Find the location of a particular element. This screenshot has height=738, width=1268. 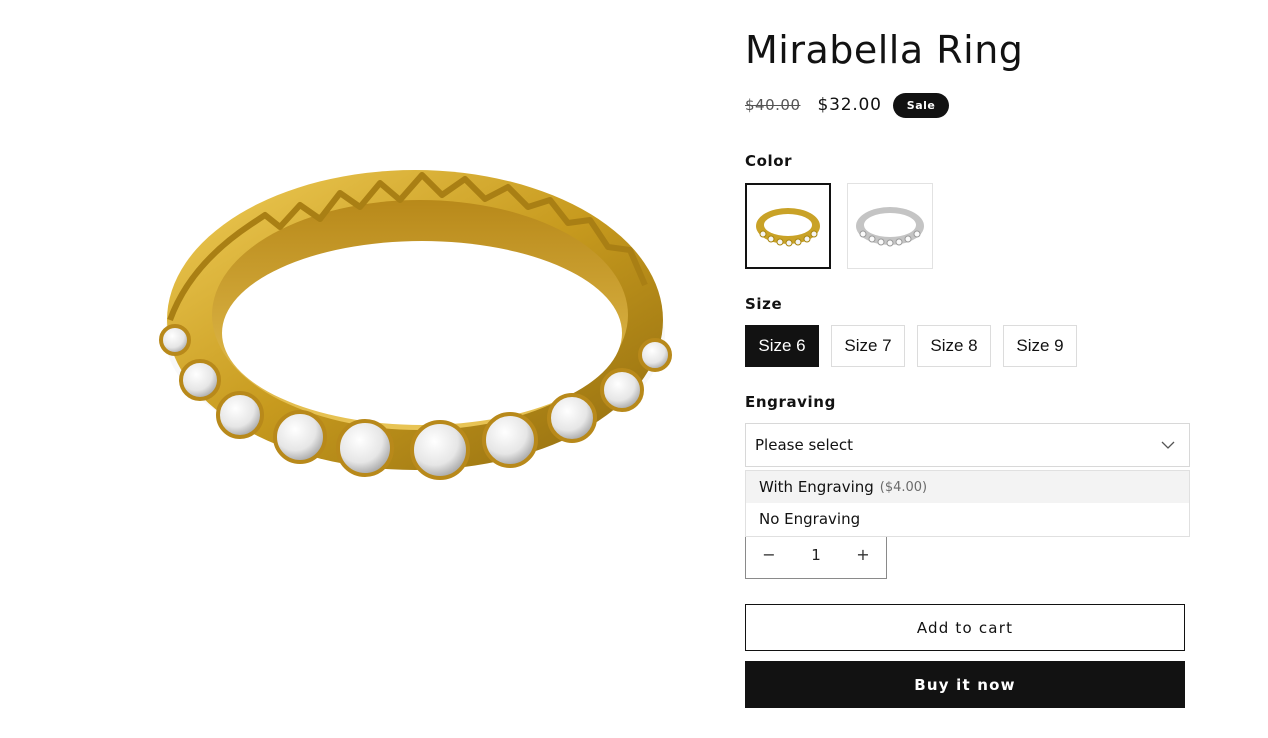

engraving-option-none: No Engraving is located at coordinates (967, 519).